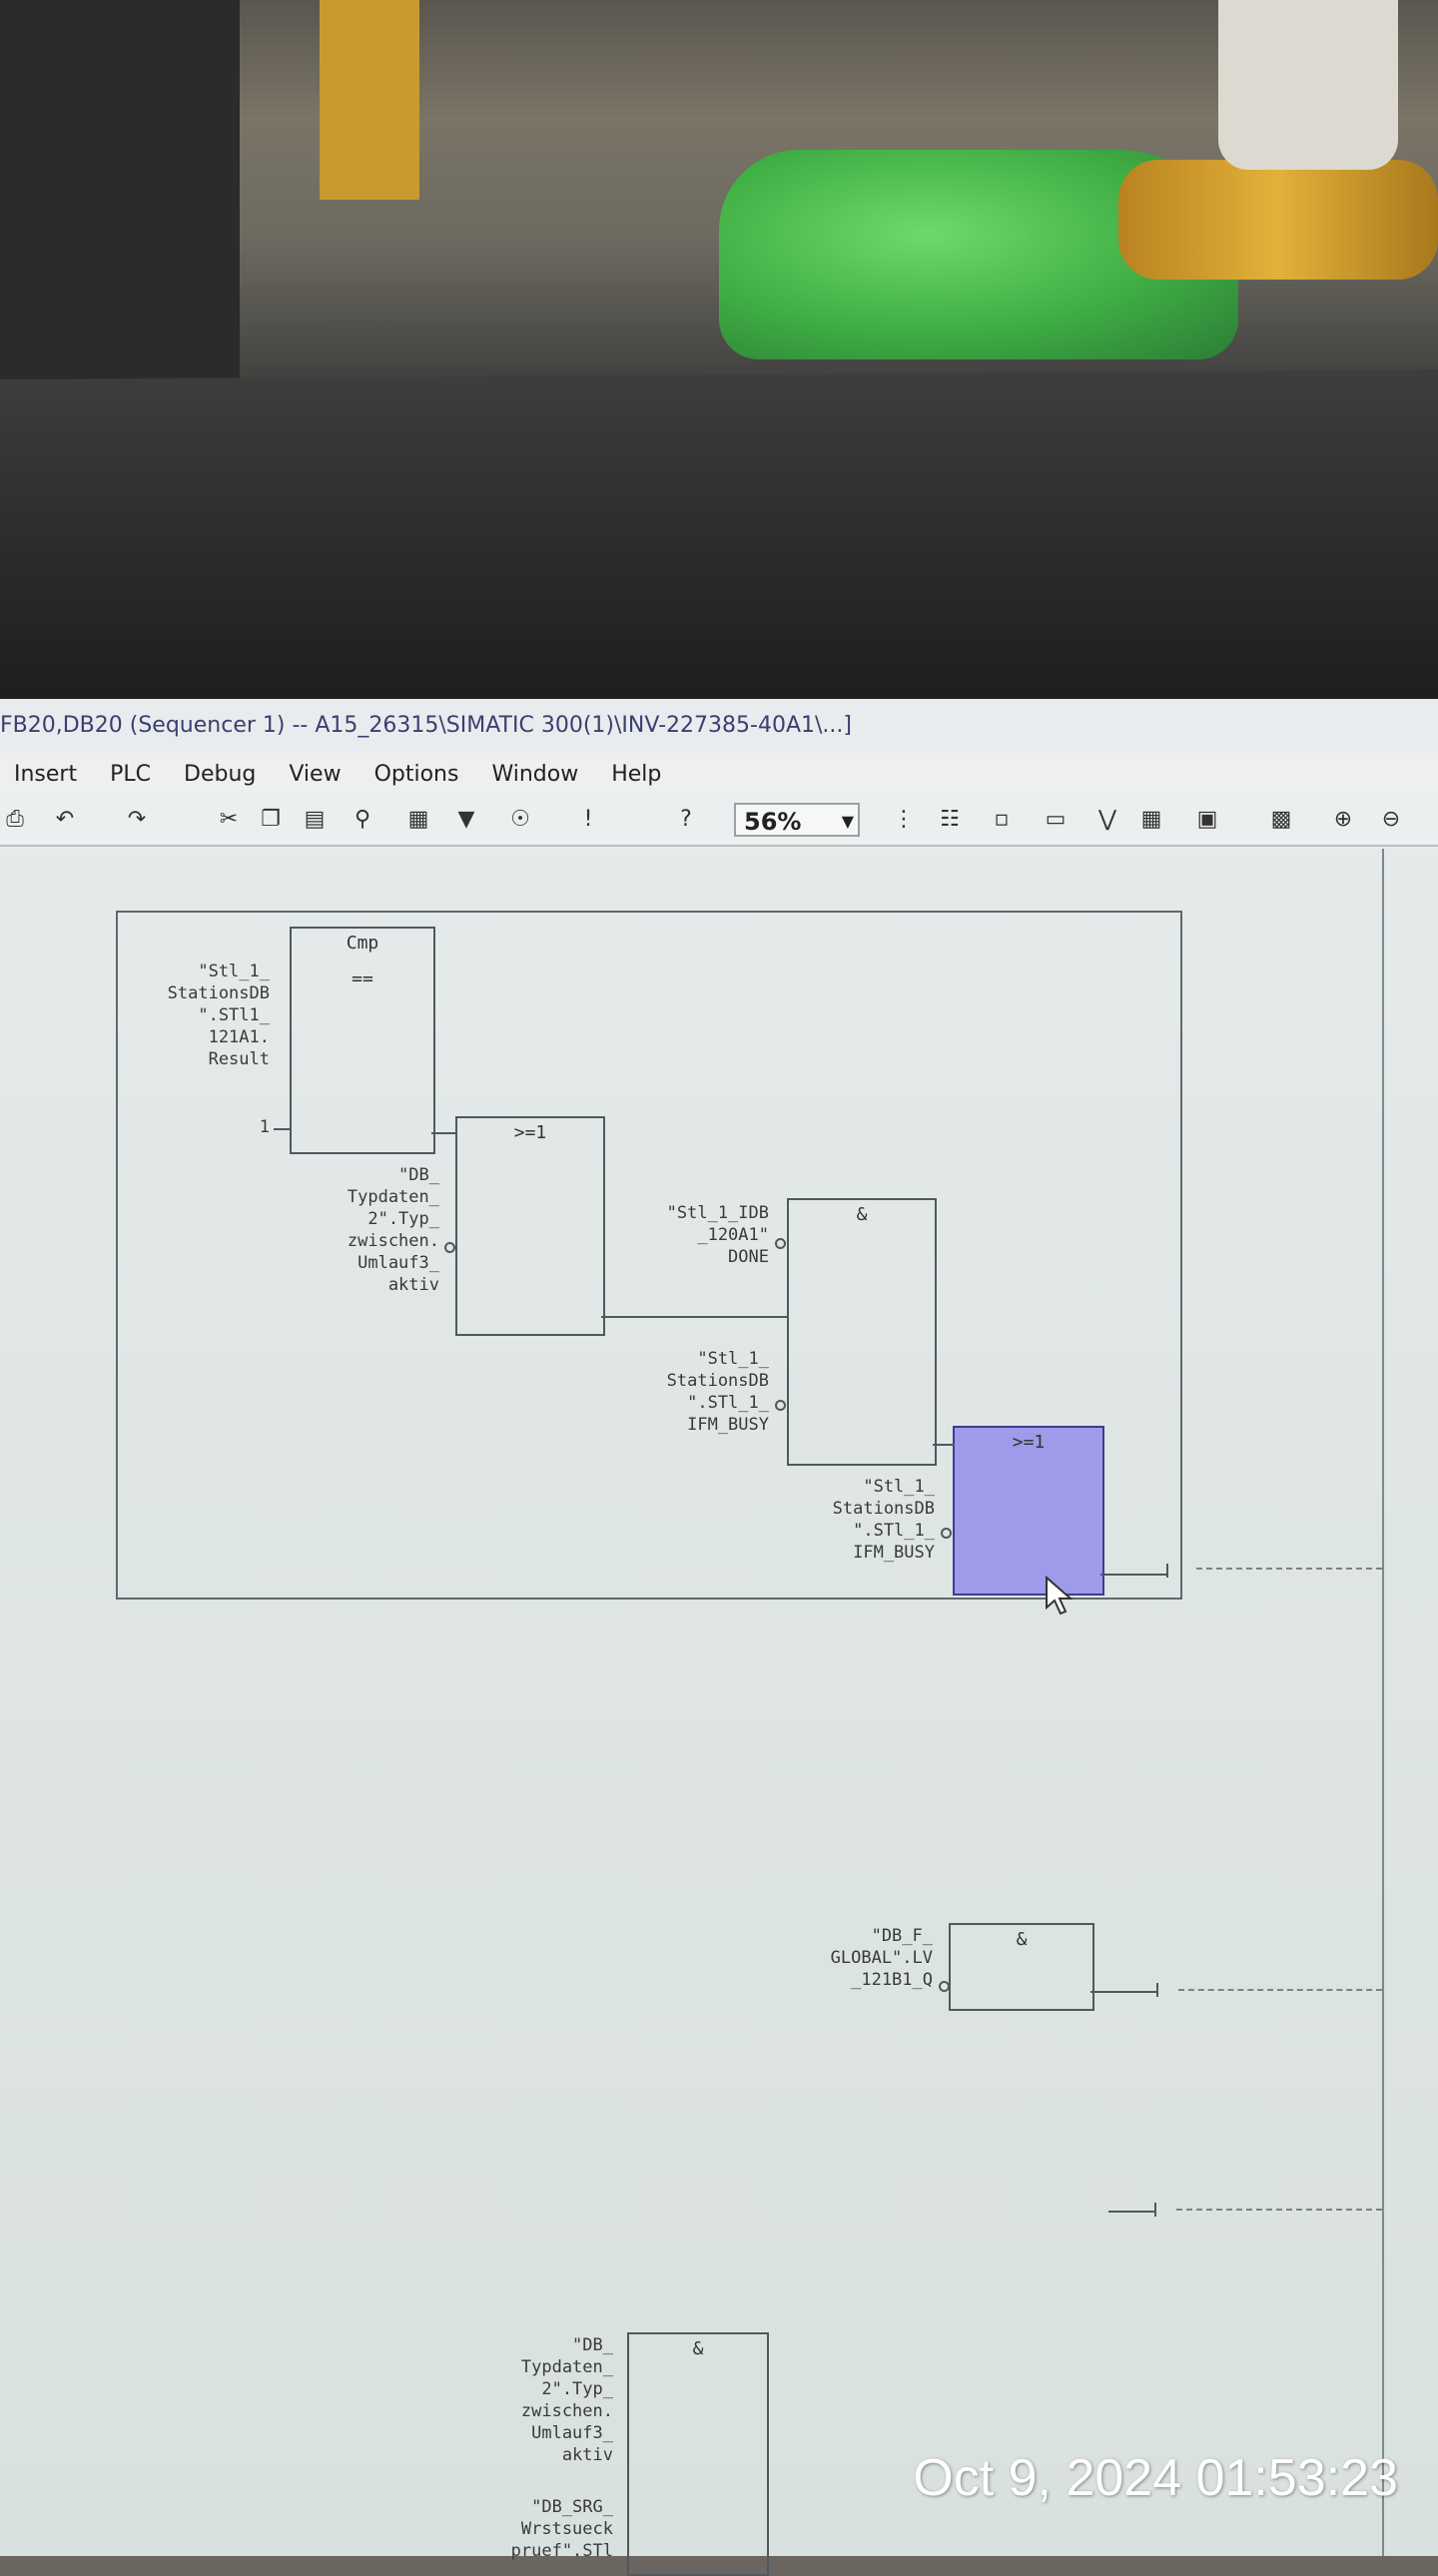 The height and width of the screenshot is (2576, 1438). What do you see at coordinates (773, 822) in the screenshot?
I see `zoom-value: 56%` at bounding box center [773, 822].